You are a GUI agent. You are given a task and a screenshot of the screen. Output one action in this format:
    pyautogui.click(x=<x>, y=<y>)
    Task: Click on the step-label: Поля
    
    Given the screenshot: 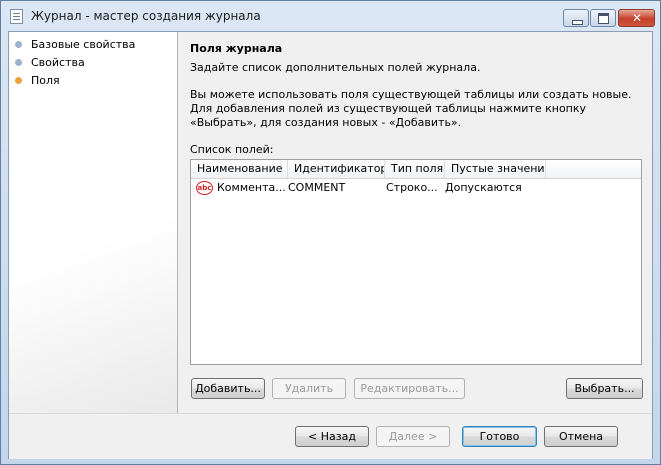 What is the action you would take?
    pyautogui.click(x=45, y=80)
    